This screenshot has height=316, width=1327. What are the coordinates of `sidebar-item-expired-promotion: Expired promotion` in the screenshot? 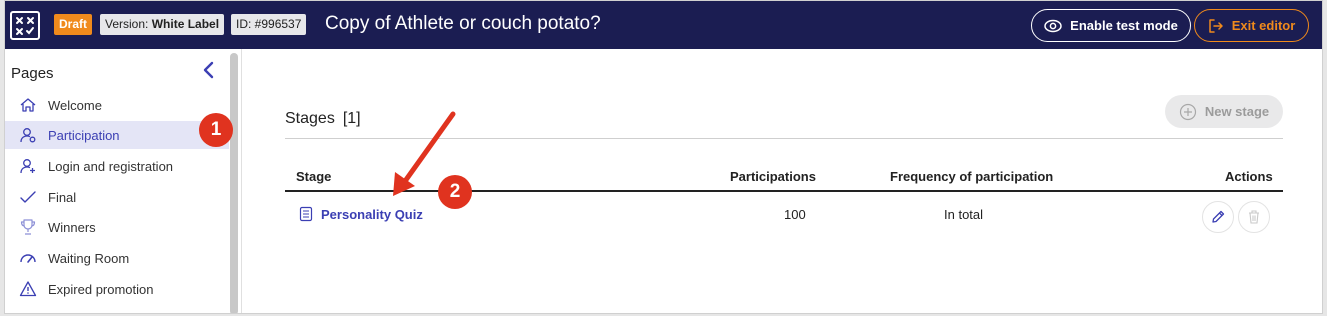 It's located at (117, 289).